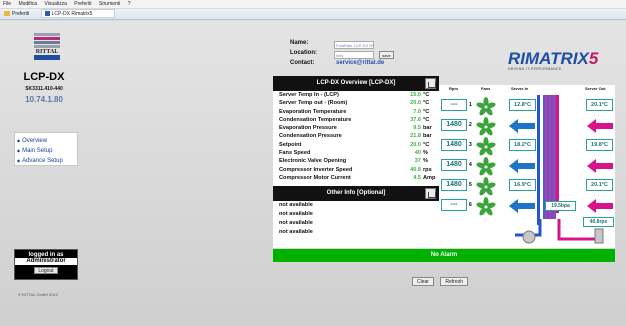  What do you see at coordinates (354, 55) in the screenshot?
I see `location-input: Italy` at bounding box center [354, 55].